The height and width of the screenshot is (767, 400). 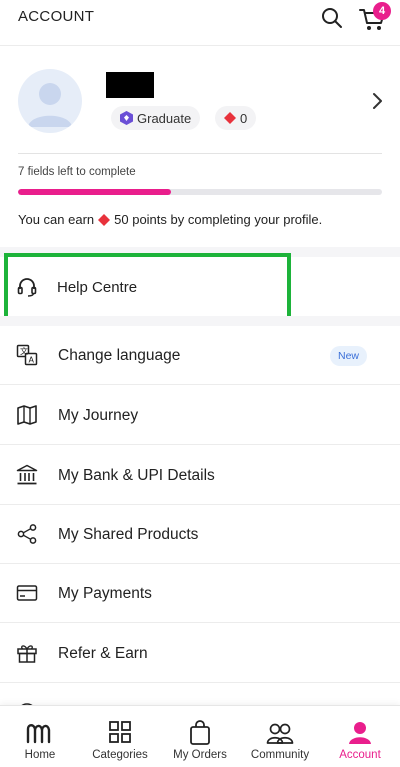 What do you see at coordinates (244, 118) in the screenshot?
I see `points-value: 0` at bounding box center [244, 118].